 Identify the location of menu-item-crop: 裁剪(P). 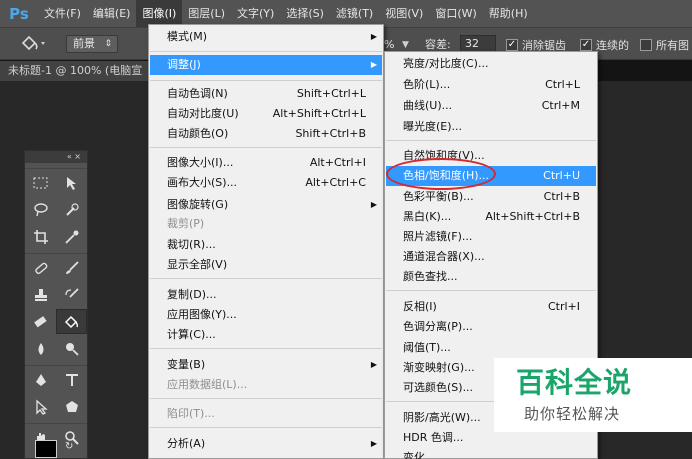
(266, 224).